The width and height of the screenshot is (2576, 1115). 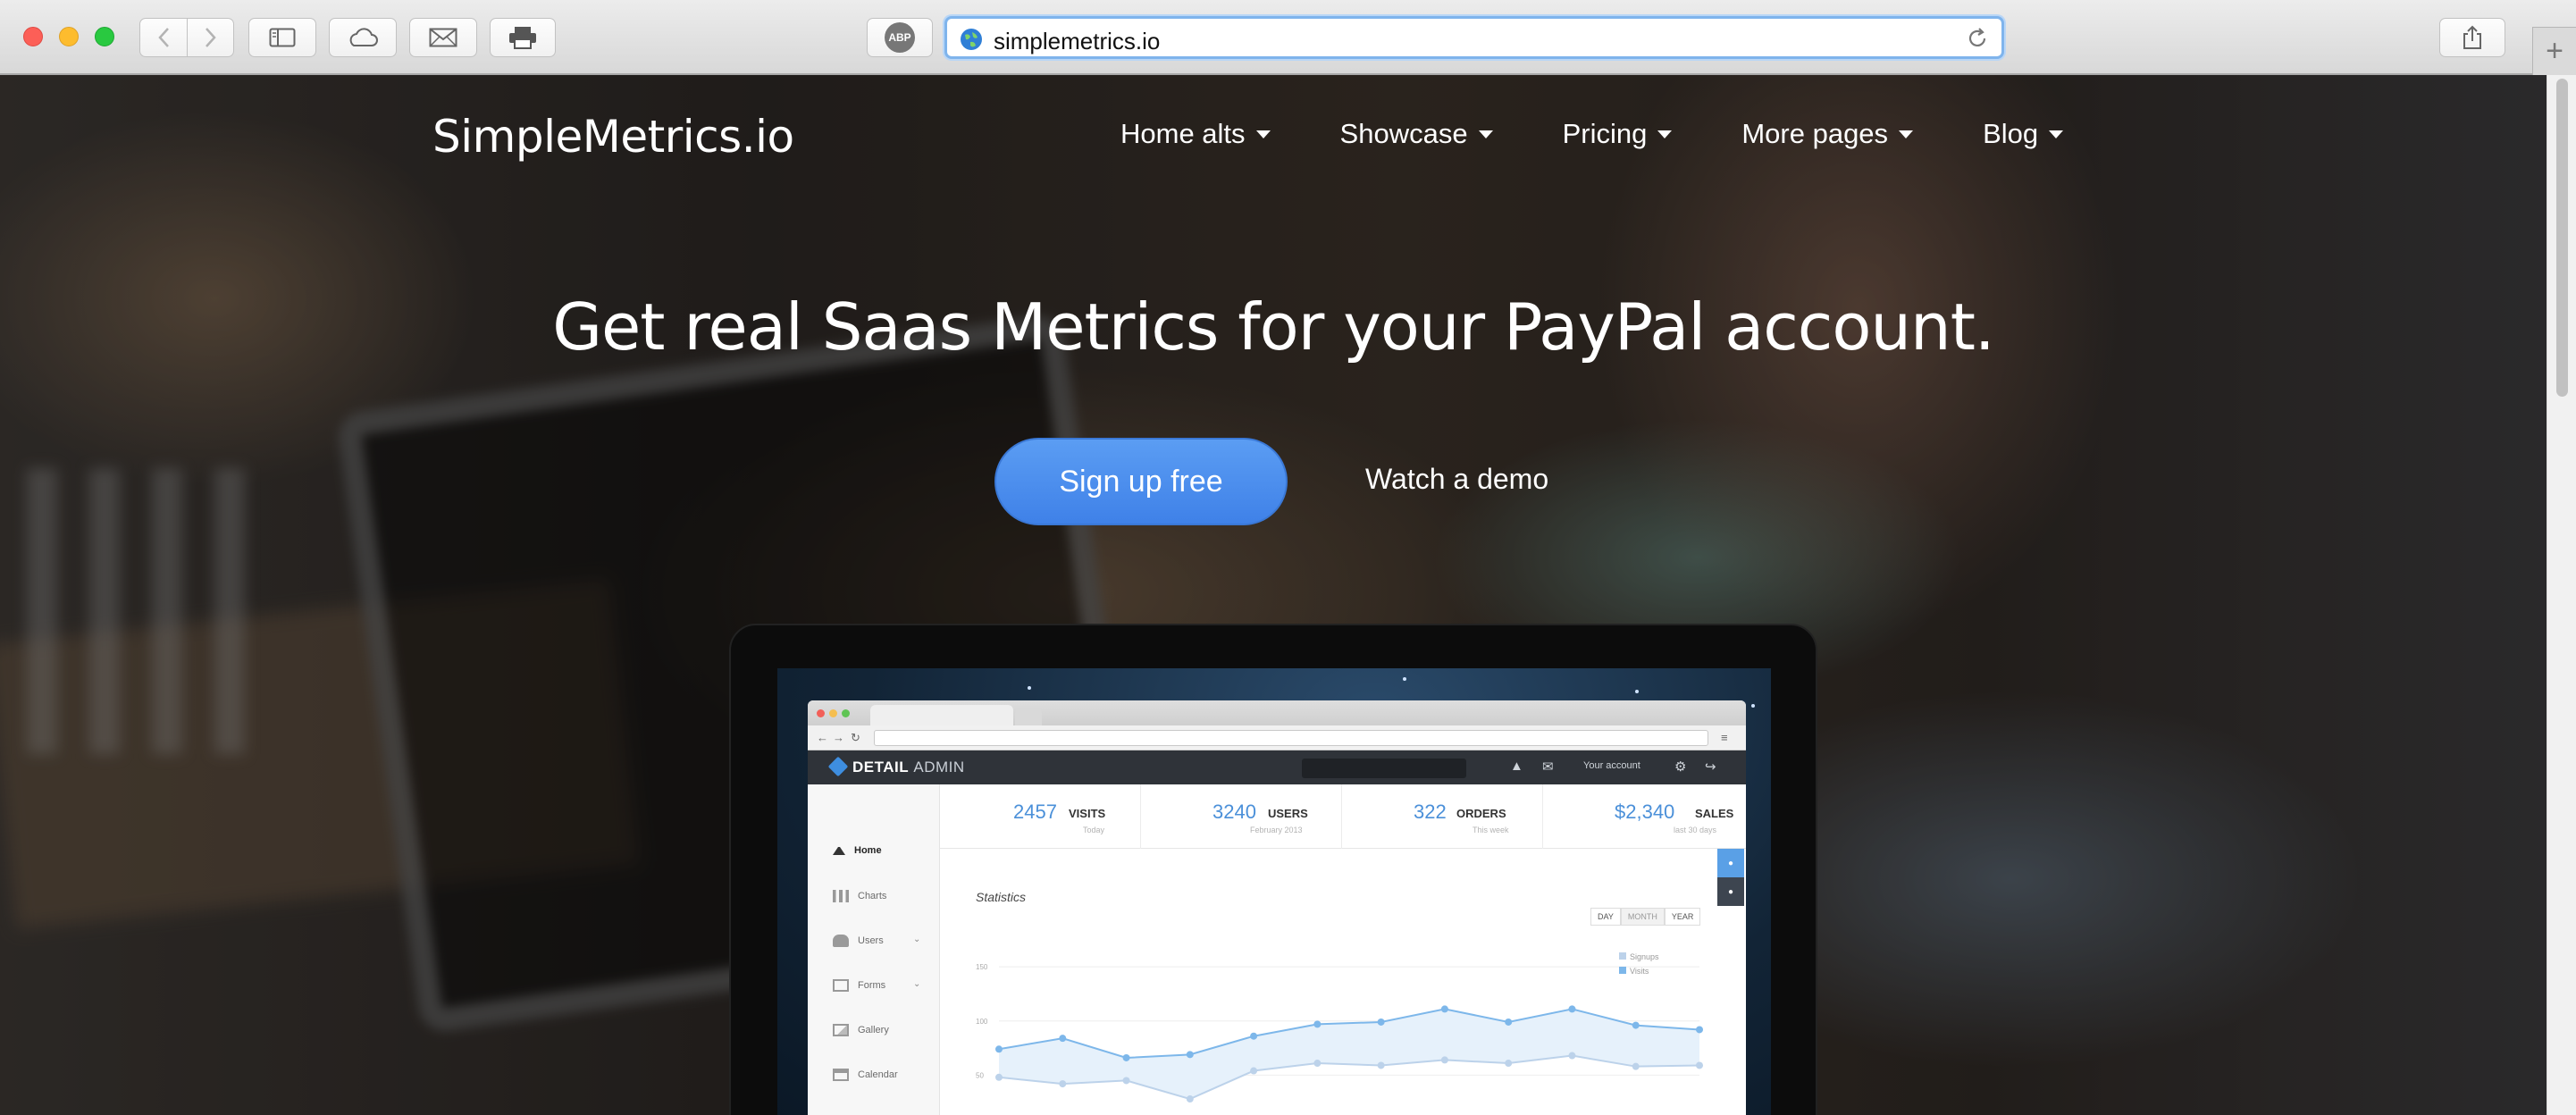 I want to click on mockup-toolbar: ← → ↻ ≡, so click(x=1277, y=737).